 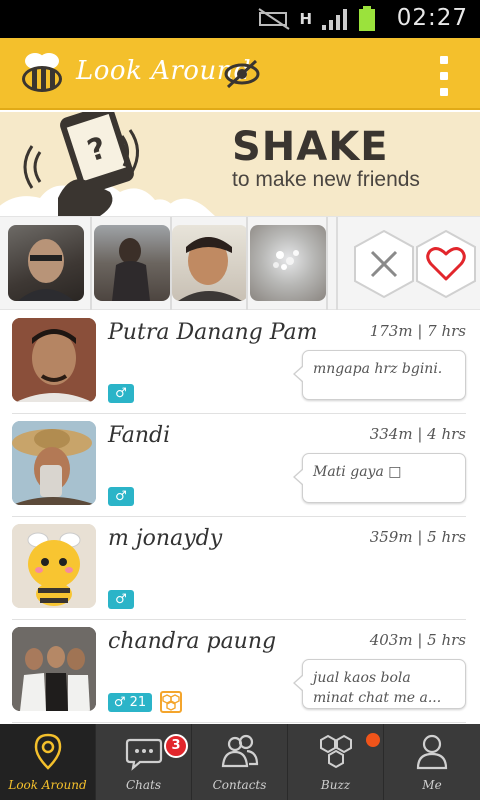 I want to click on muted-notification-icon, so click(x=274, y=19).